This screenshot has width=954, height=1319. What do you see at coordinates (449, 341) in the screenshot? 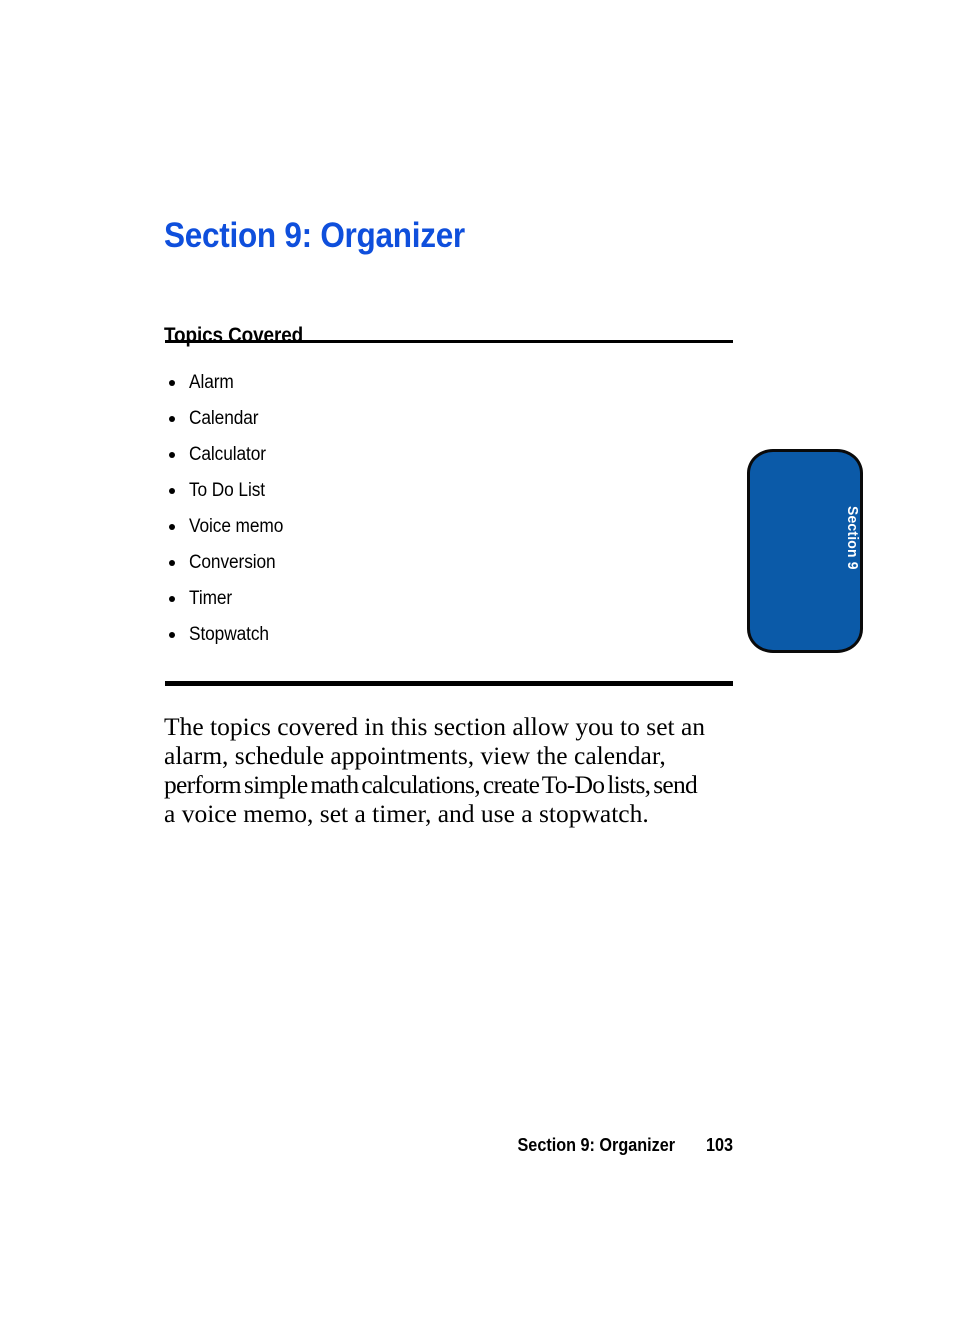
I see `topics-heading-rule` at bounding box center [449, 341].